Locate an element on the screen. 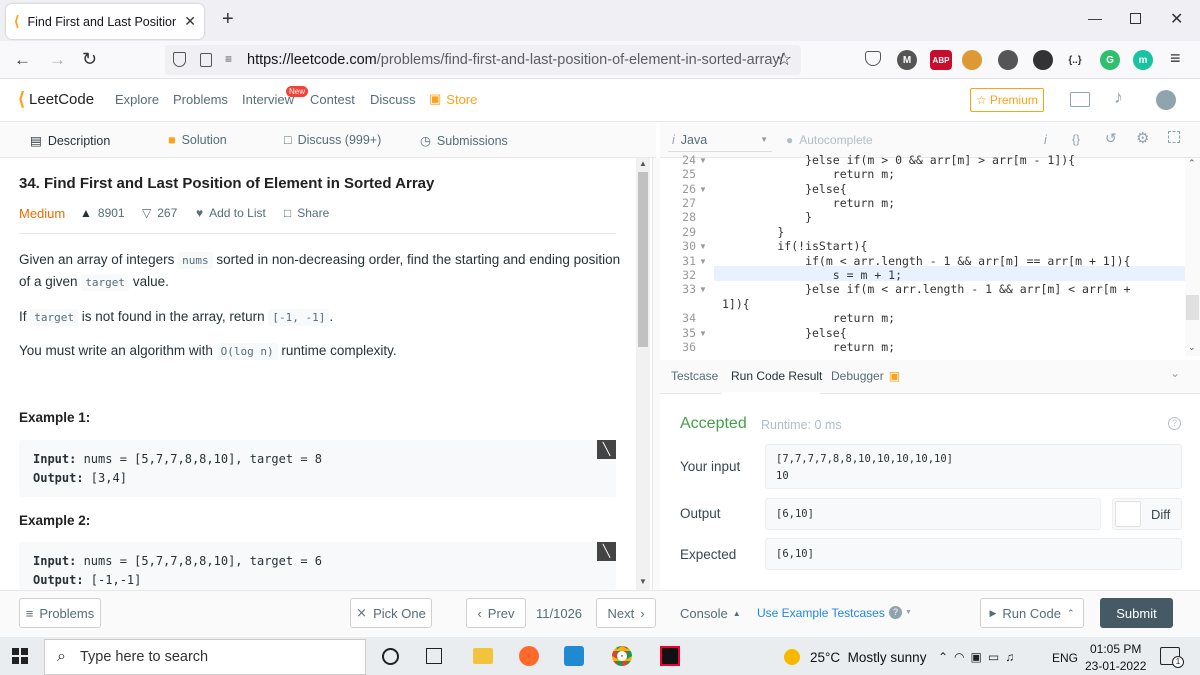 The width and height of the screenshot is (1200, 675). nav-contest: Contest is located at coordinates (332, 99).